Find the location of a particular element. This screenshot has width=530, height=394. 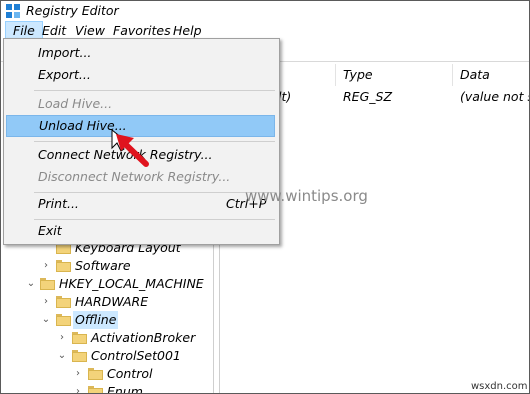

tree-item-label: HARDWARE is located at coordinates (112, 301).